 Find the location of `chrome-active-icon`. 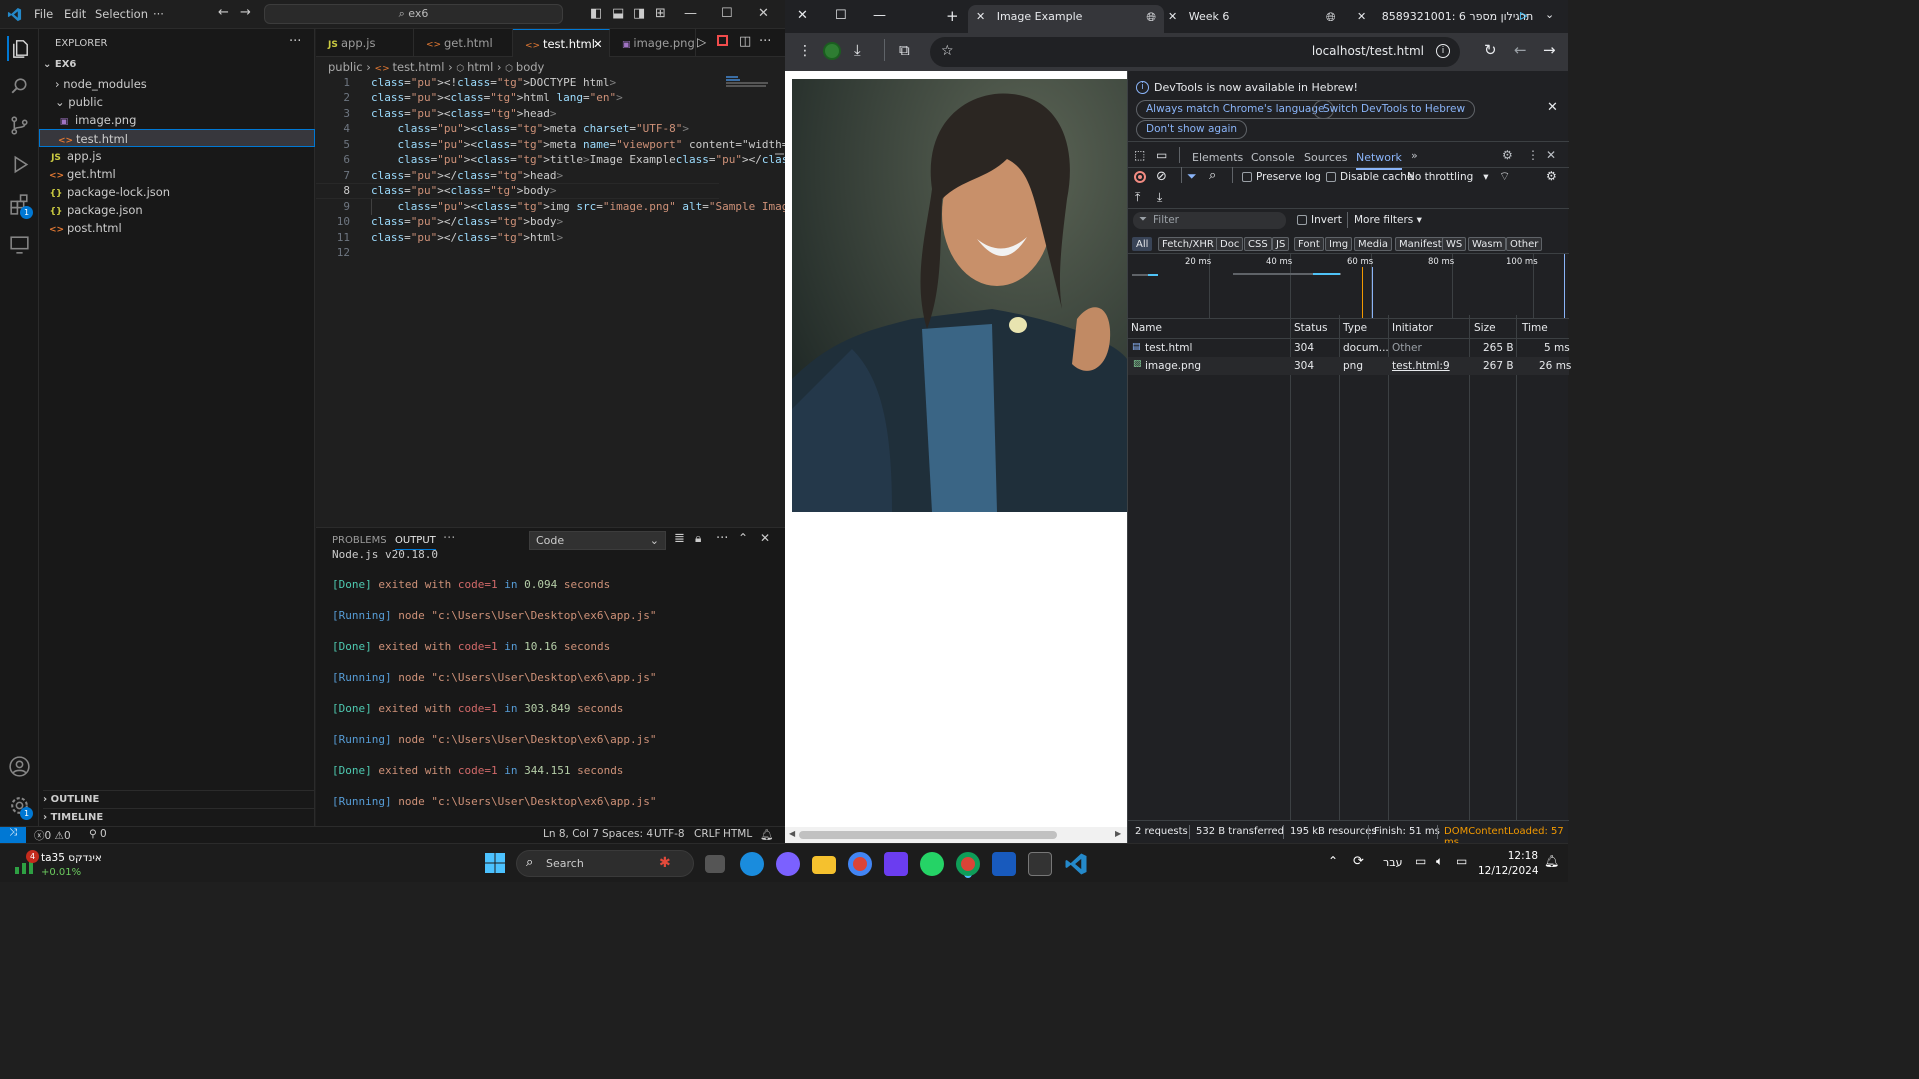

chrome-active-icon is located at coordinates (968, 864).